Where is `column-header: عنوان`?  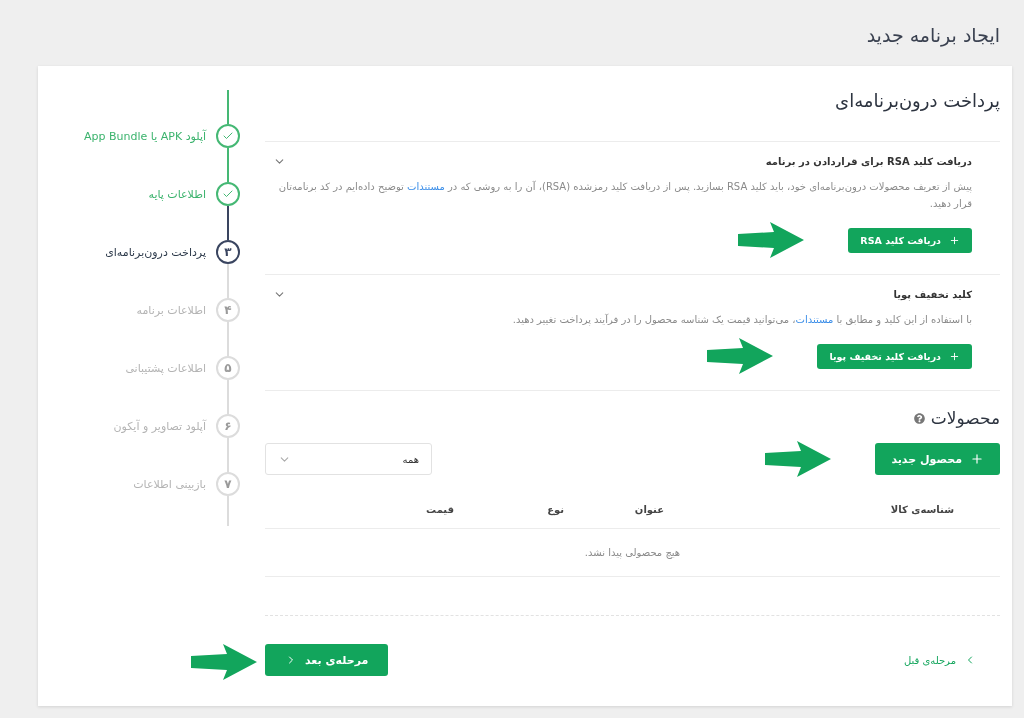
column-header: عنوان is located at coordinates (648, 509).